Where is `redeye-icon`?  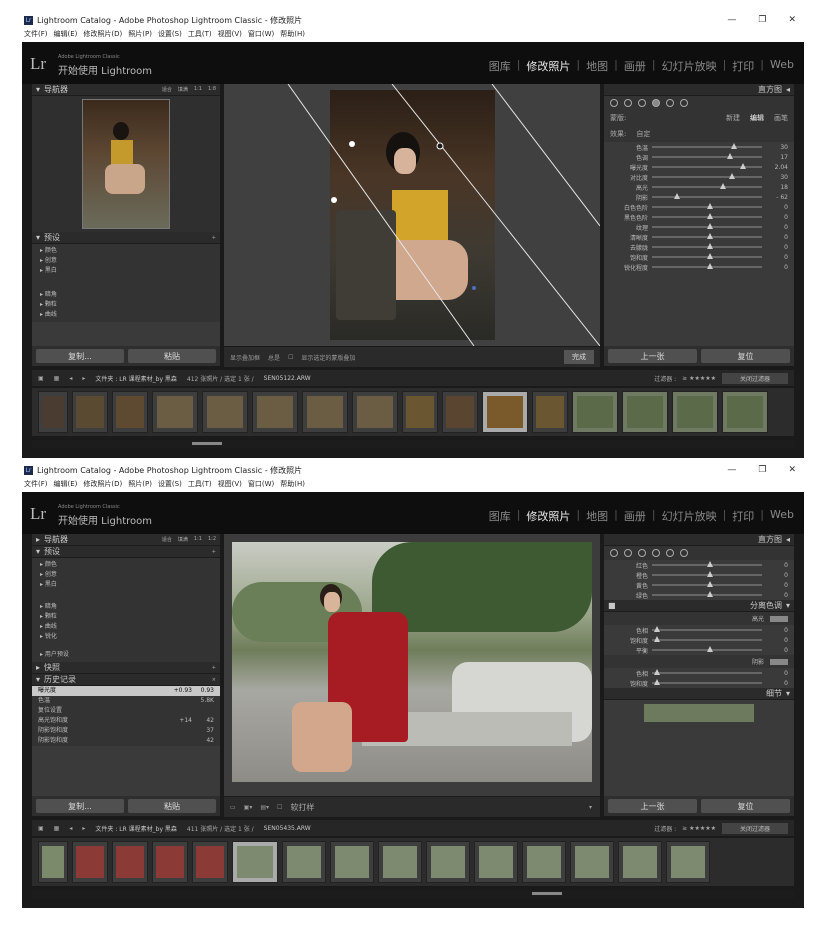 redeye-icon is located at coordinates (642, 553).